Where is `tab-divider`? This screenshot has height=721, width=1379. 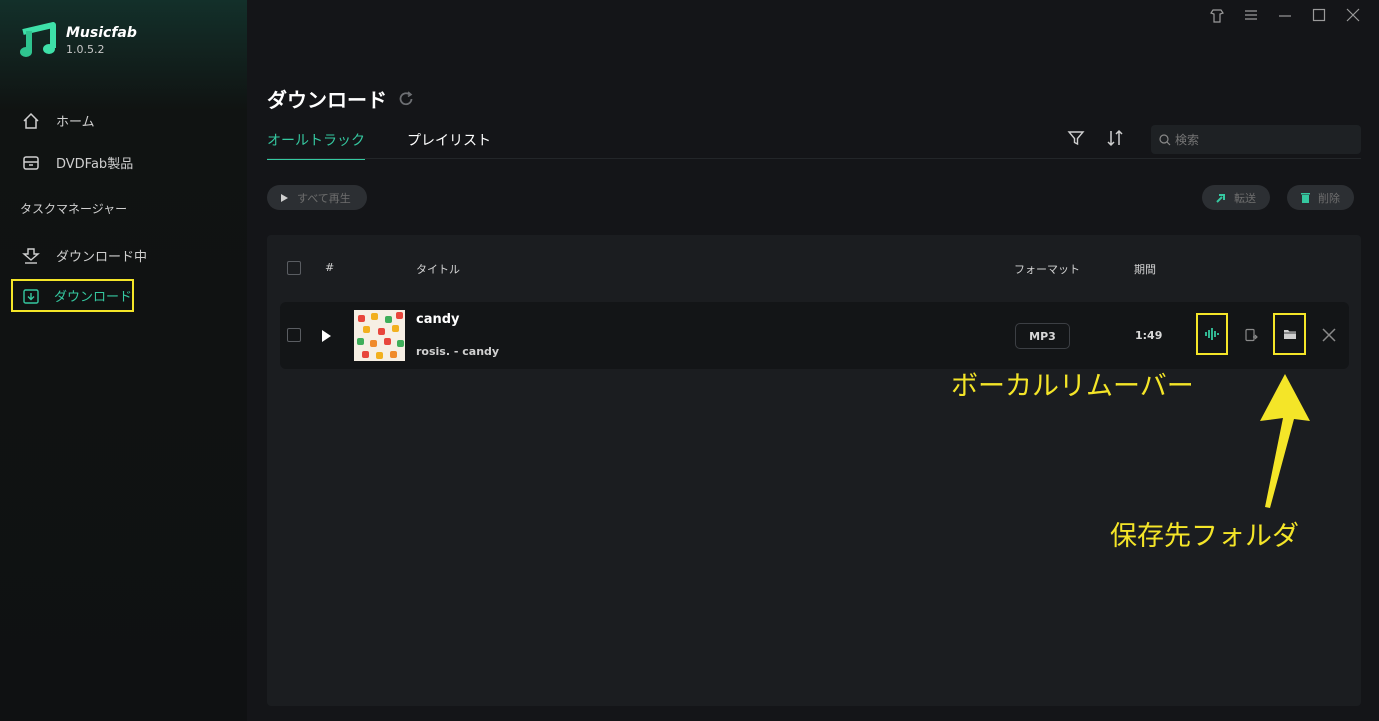 tab-divider is located at coordinates (814, 158).